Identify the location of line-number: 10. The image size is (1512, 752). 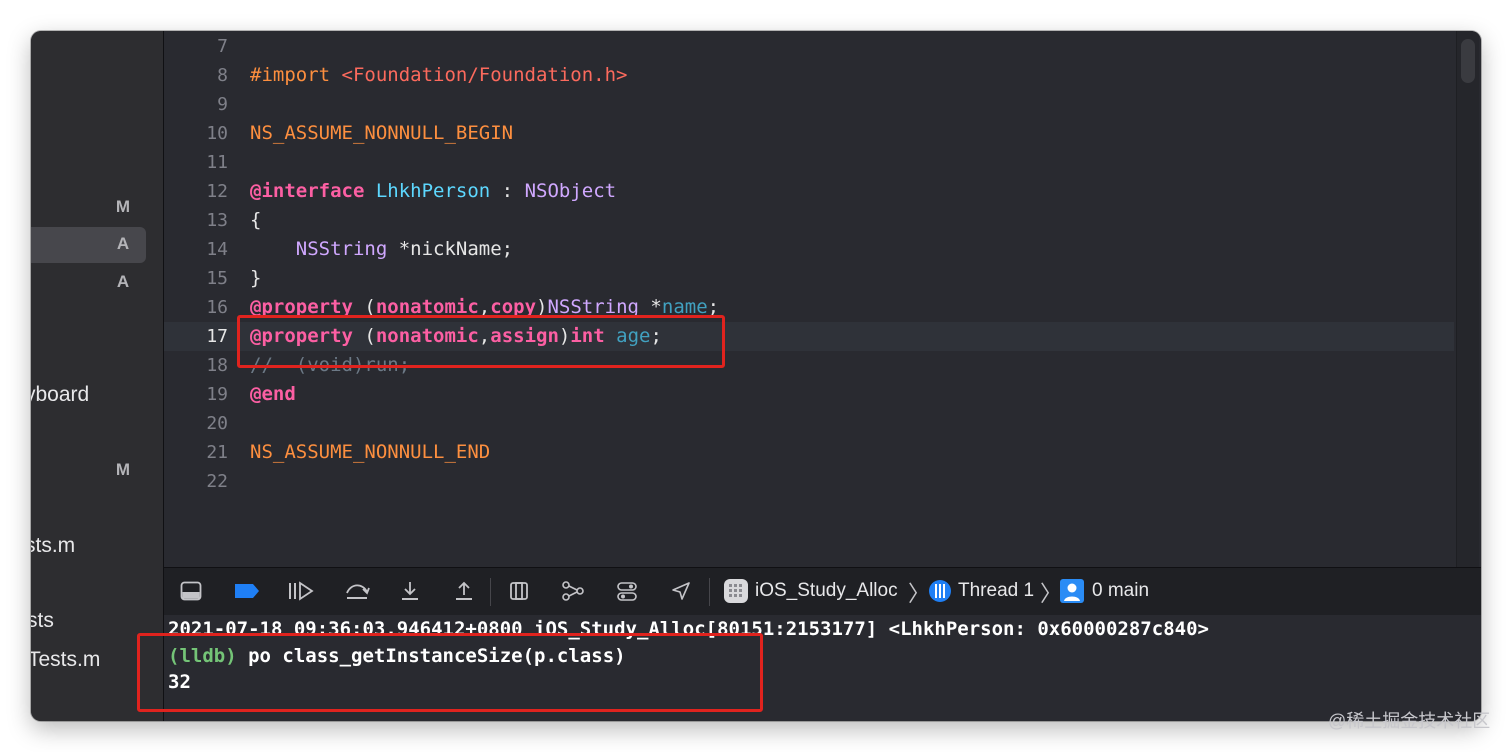
(217, 133).